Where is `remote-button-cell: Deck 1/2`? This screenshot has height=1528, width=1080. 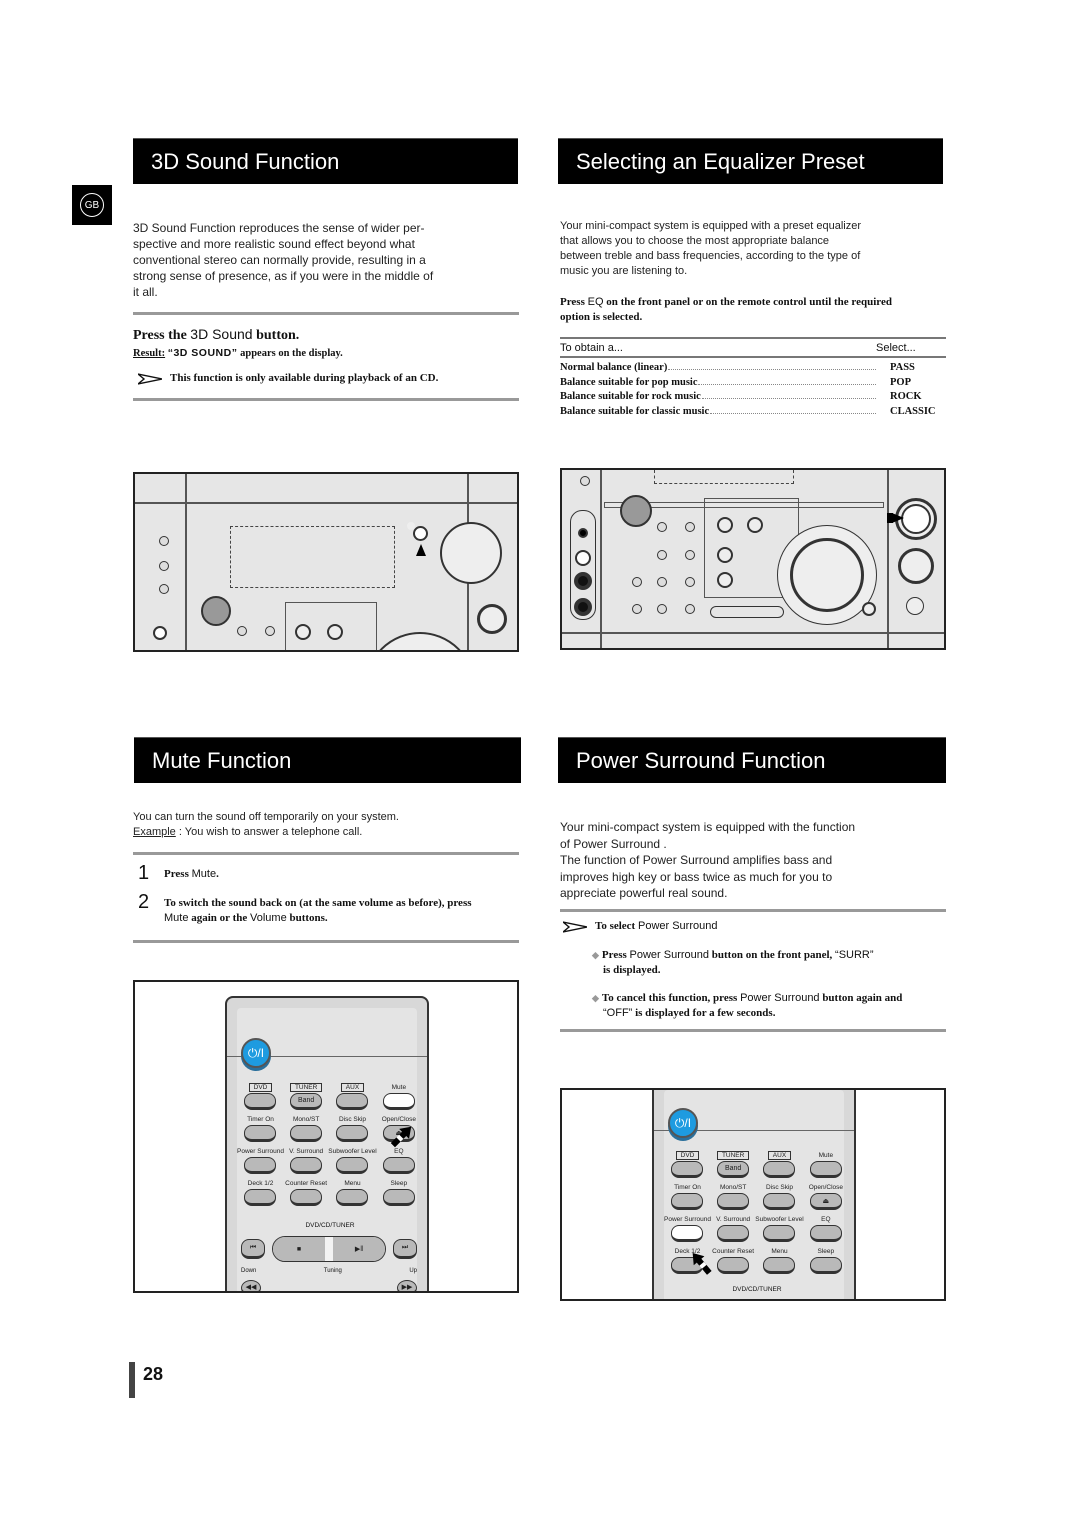
remote-button-cell: Deck 1/2 is located at coordinates (260, 1192).